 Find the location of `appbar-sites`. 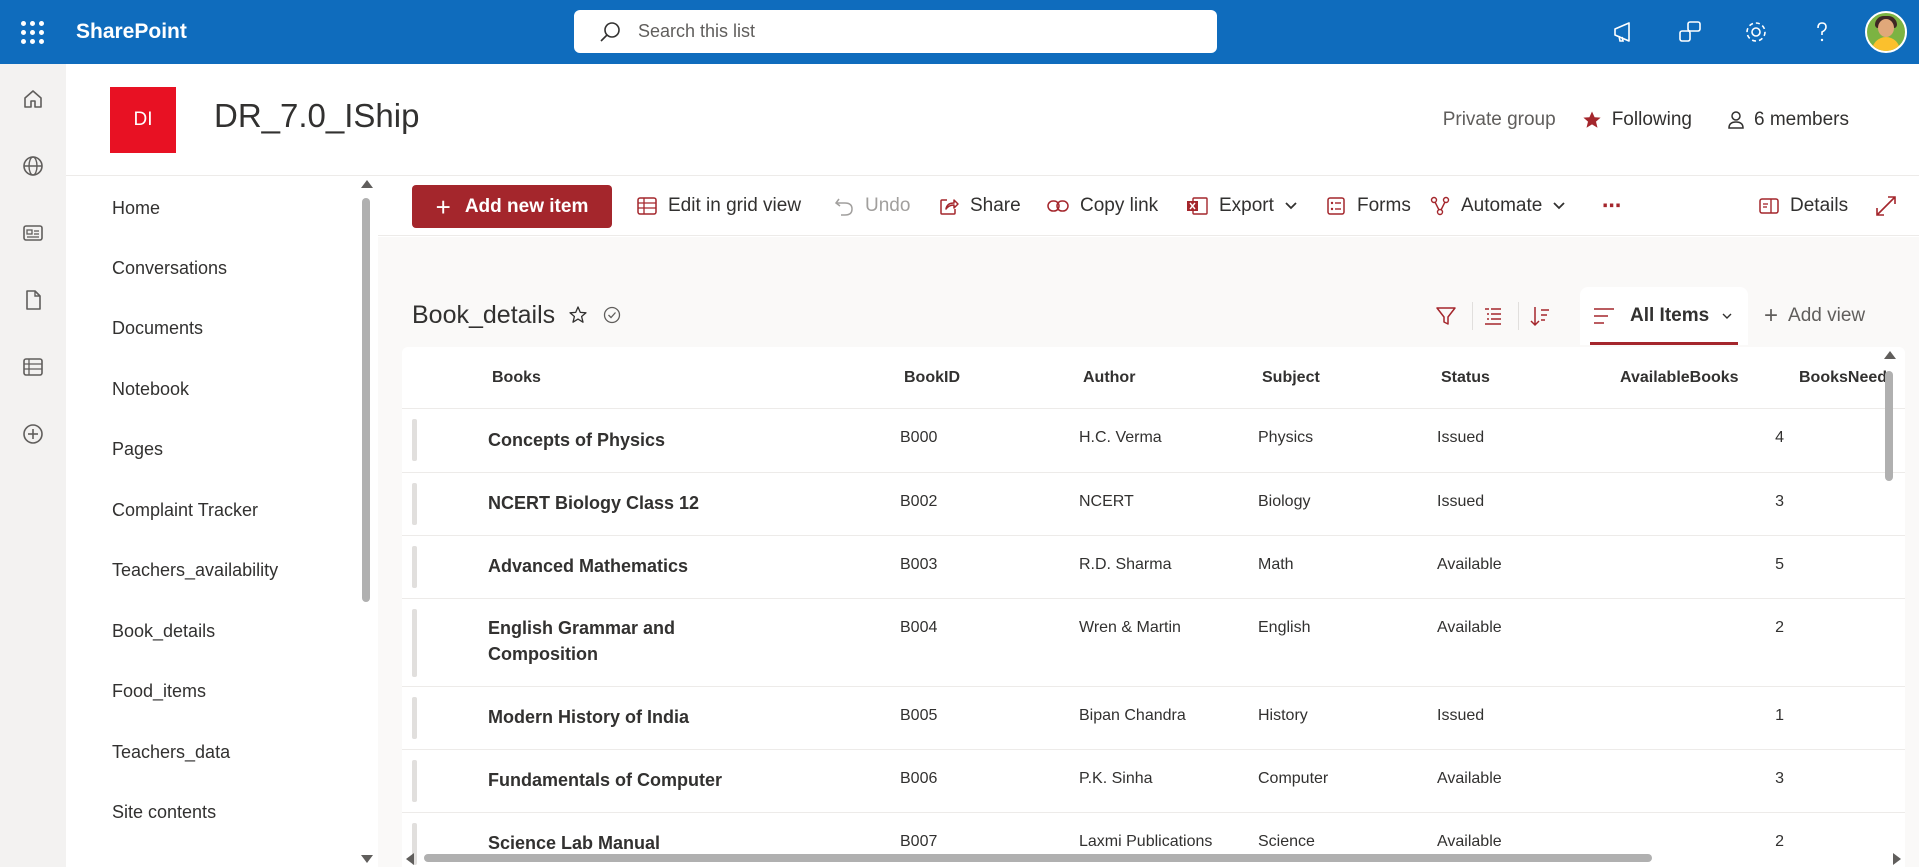

appbar-sites is located at coordinates (33, 165).